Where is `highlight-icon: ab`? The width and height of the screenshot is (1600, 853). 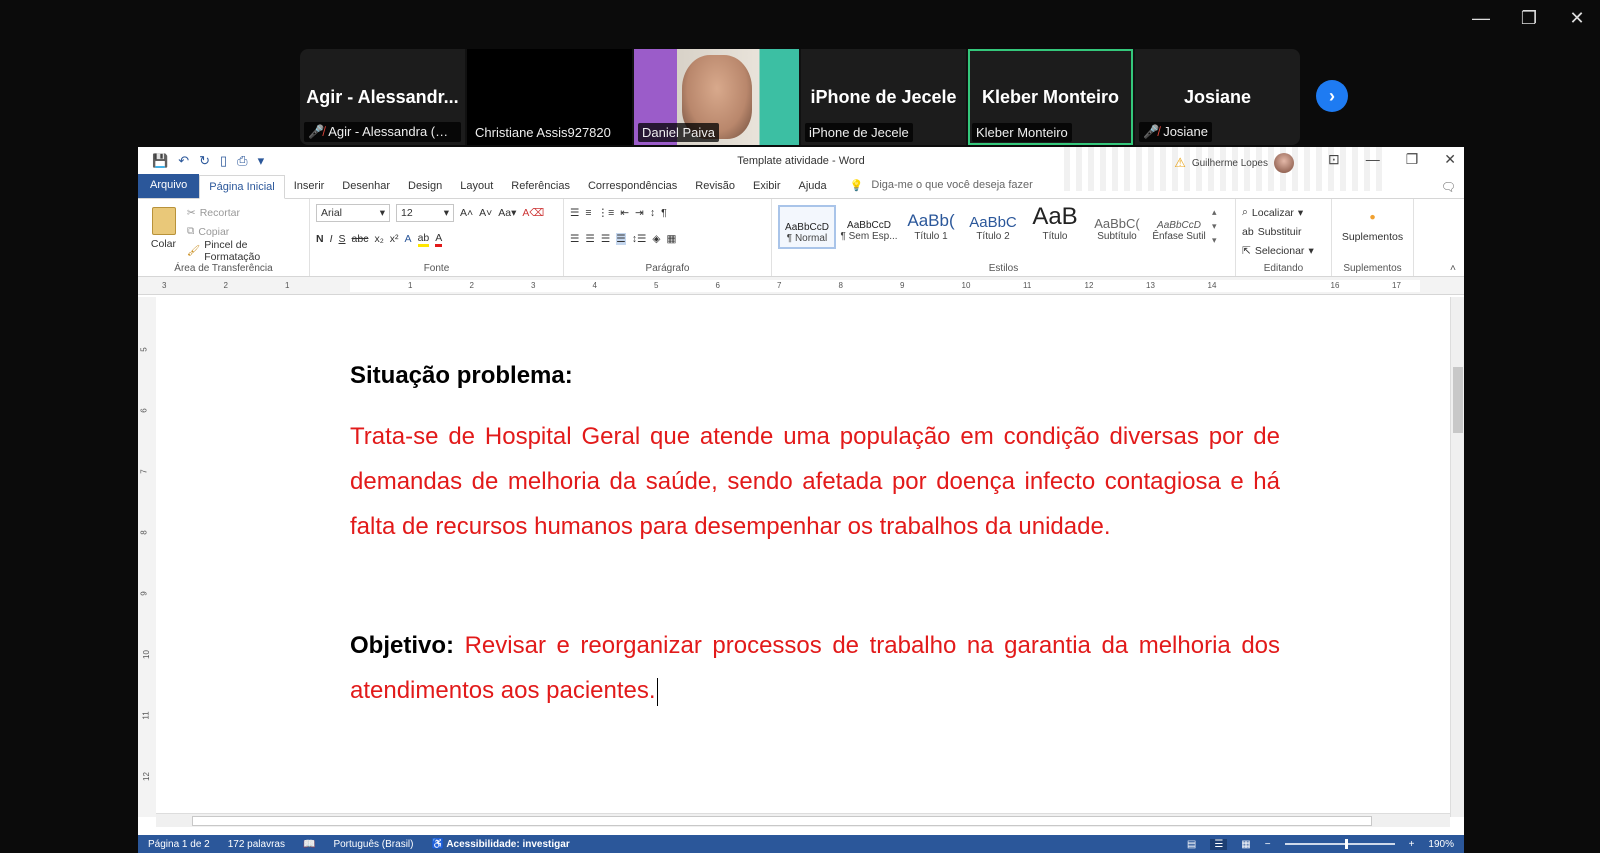 highlight-icon: ab is located at coordinates (423, 239).